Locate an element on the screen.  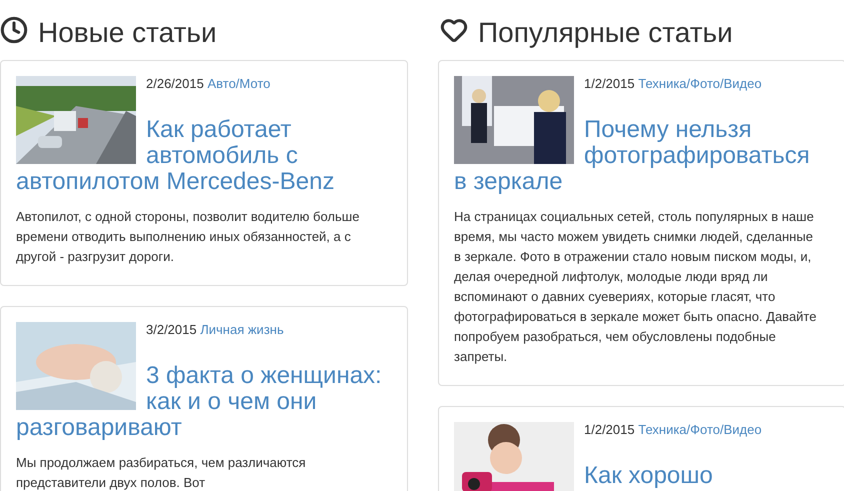
article-date: 2/26/2015 is located at coordinates (175, 83).